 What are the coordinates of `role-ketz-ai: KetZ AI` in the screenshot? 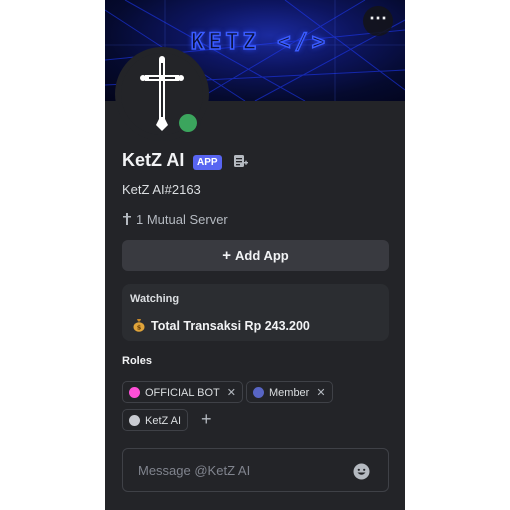 It's located at (155, 420).